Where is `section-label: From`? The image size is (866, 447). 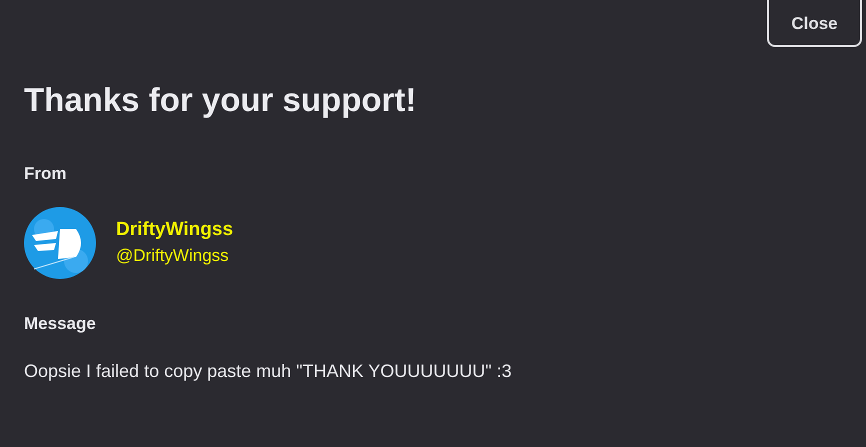 section-label: From is located at coordinates (46, 174).